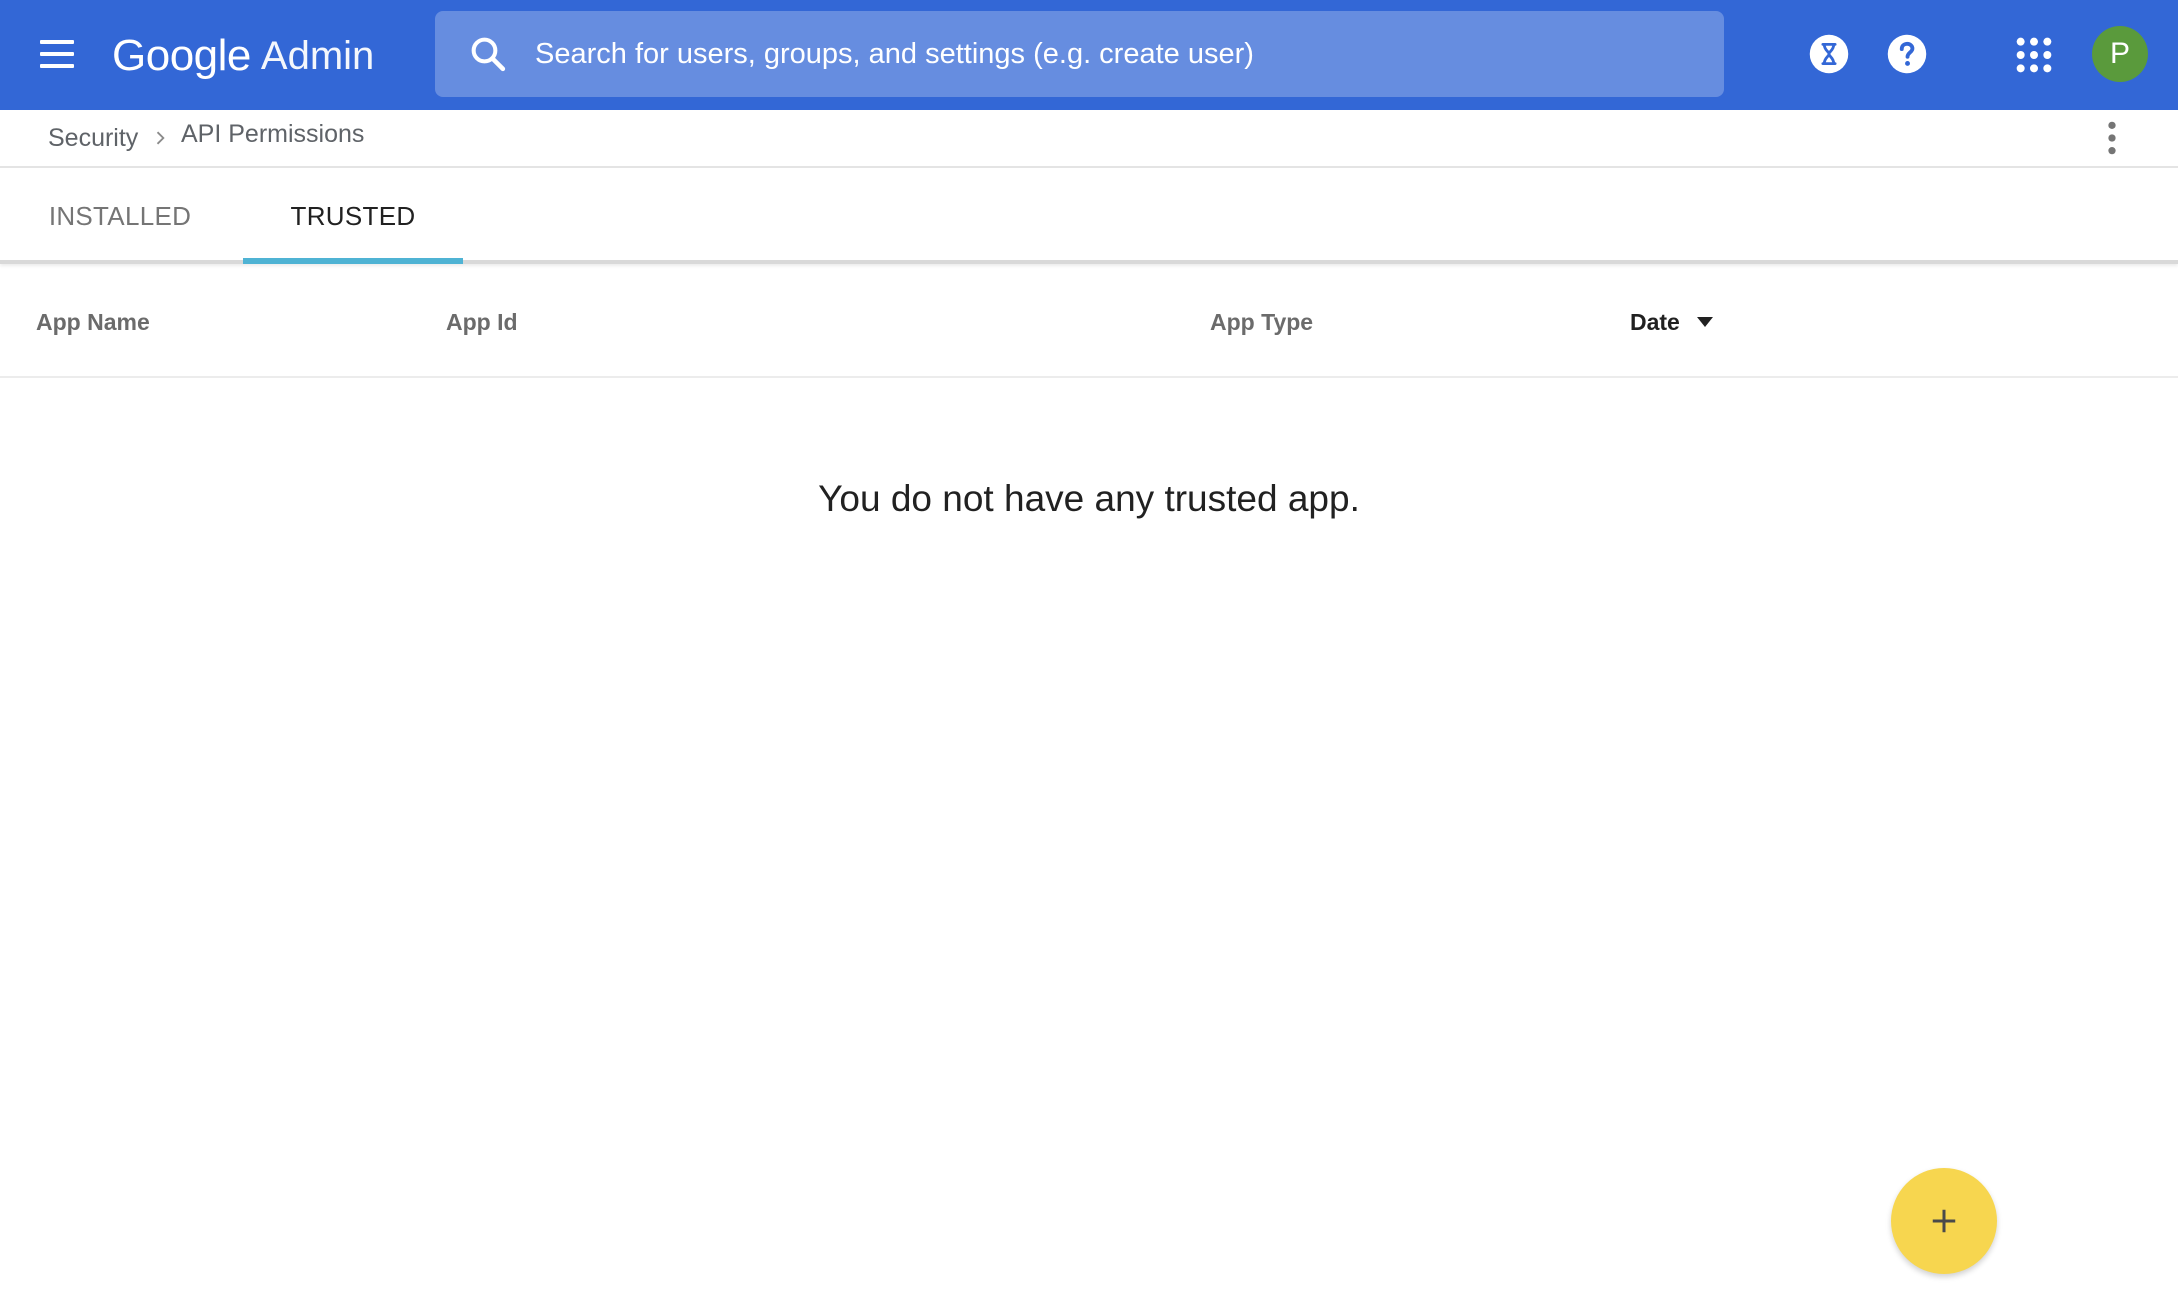 This screenshot has height=1312, width=2178. What do you see at coordinates (1655, 321) in the screenshot?
I see `column-header-date-label: Date` at bounding box center [1655, 321].